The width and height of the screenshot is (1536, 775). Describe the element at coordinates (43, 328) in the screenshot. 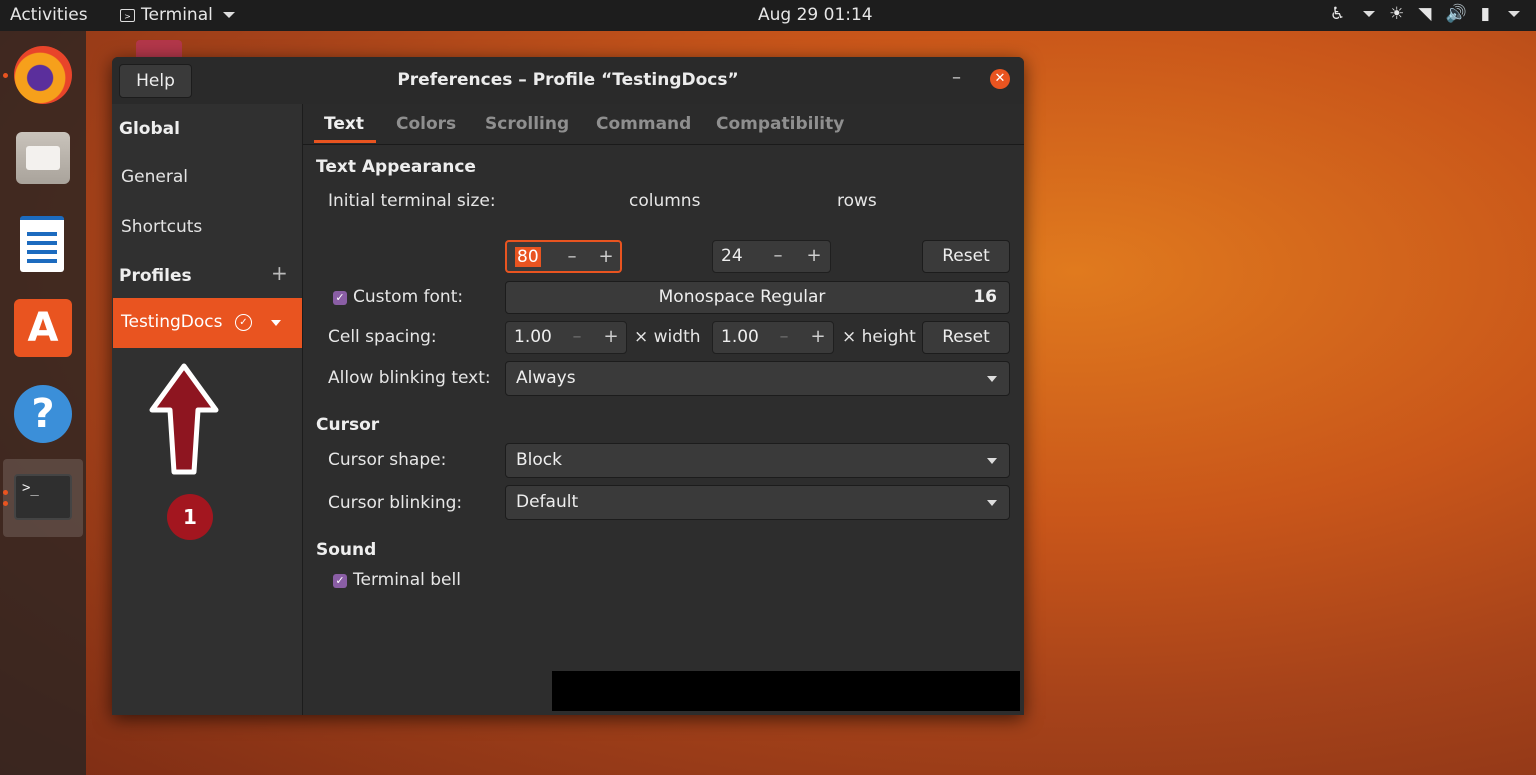

I see `software-icon: A` at that location.